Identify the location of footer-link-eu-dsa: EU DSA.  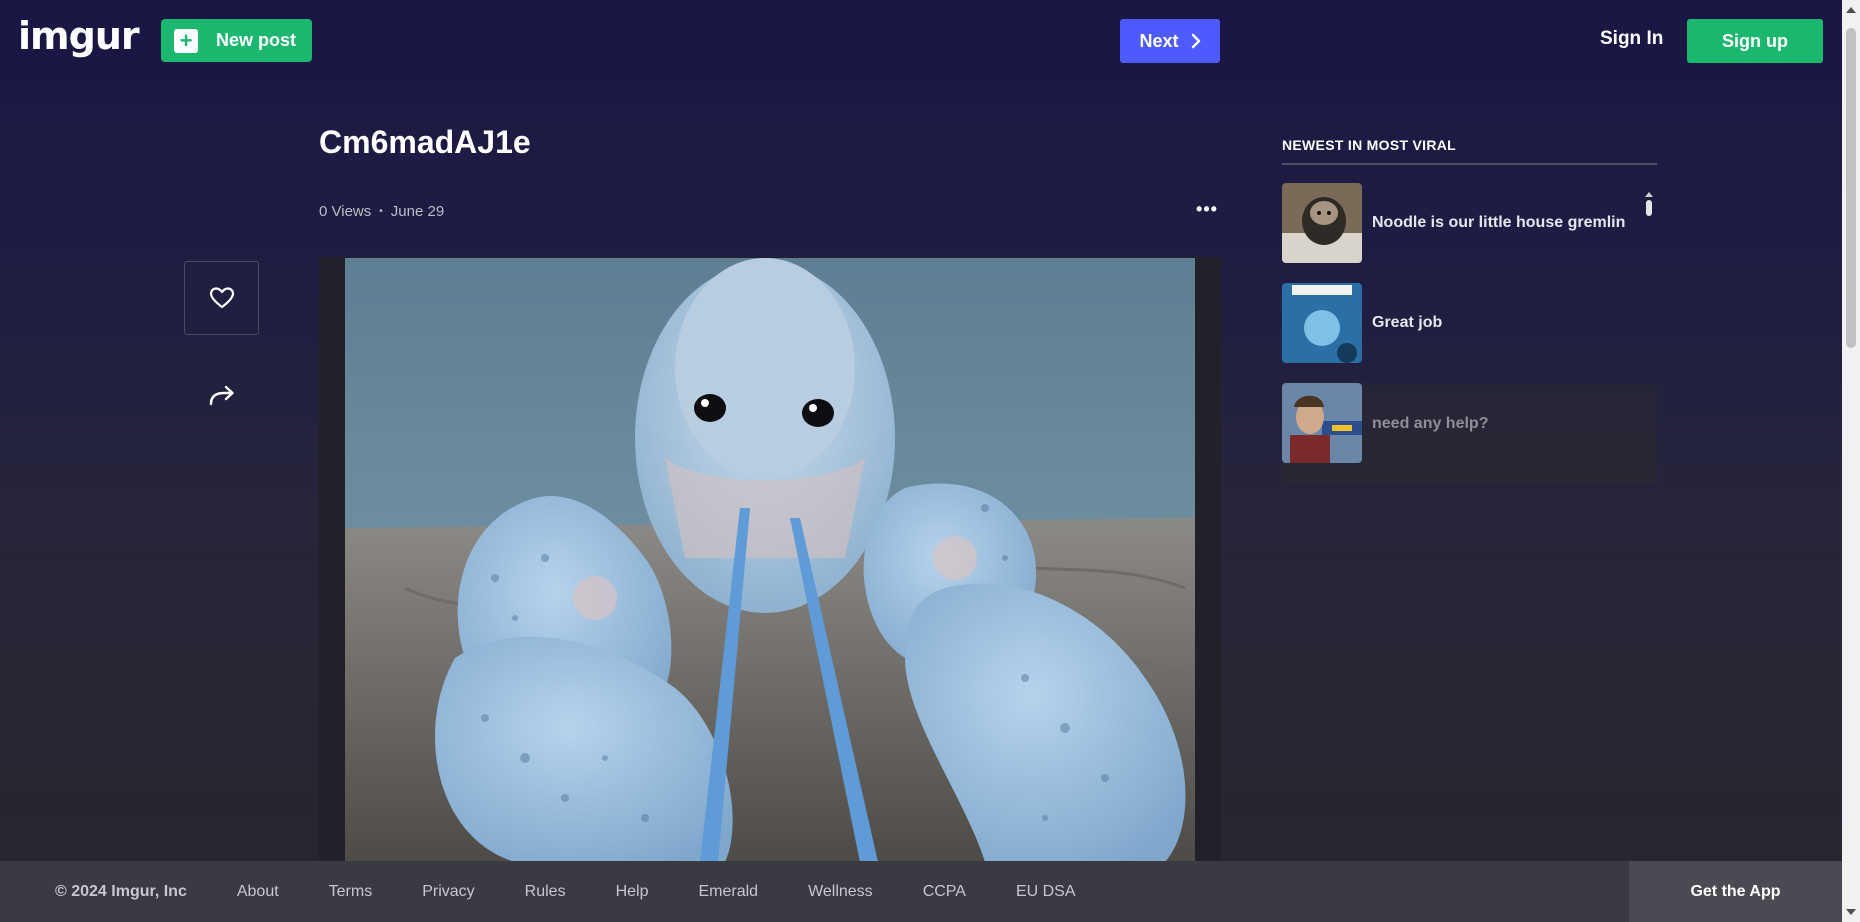
(1046, 892).